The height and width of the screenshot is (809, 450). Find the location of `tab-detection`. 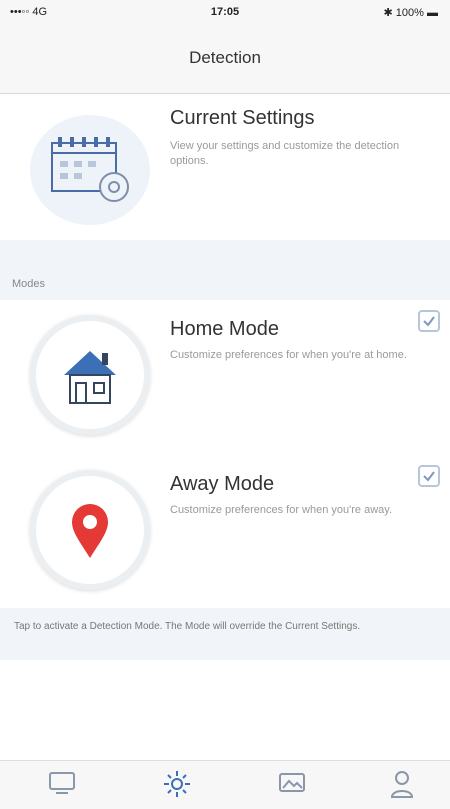

tab-detection is located at coordinates (177, 786).